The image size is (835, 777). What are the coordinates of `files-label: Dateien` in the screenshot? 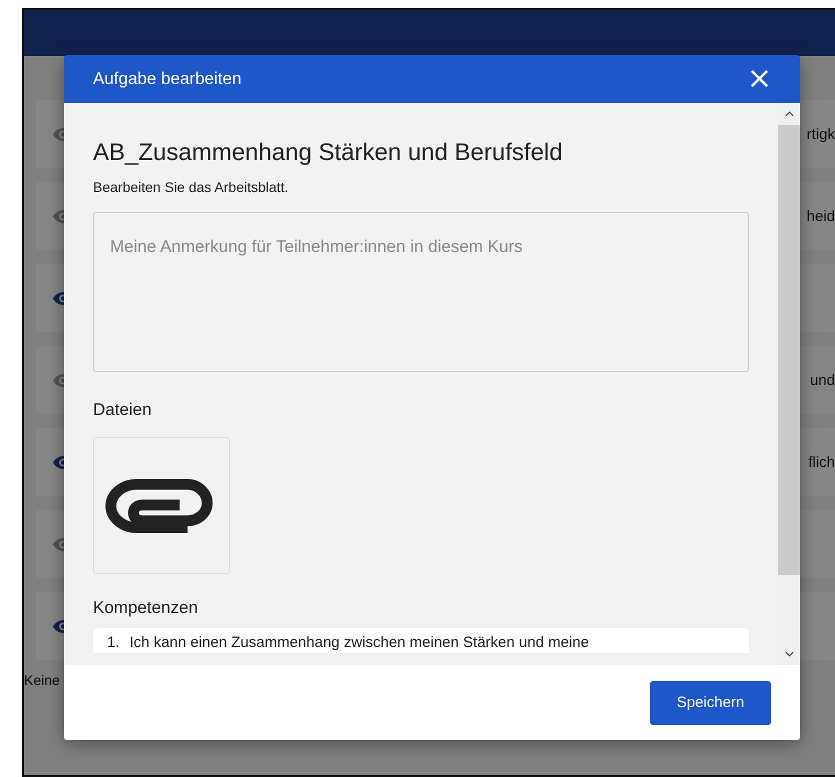 It's located at (122, 410).